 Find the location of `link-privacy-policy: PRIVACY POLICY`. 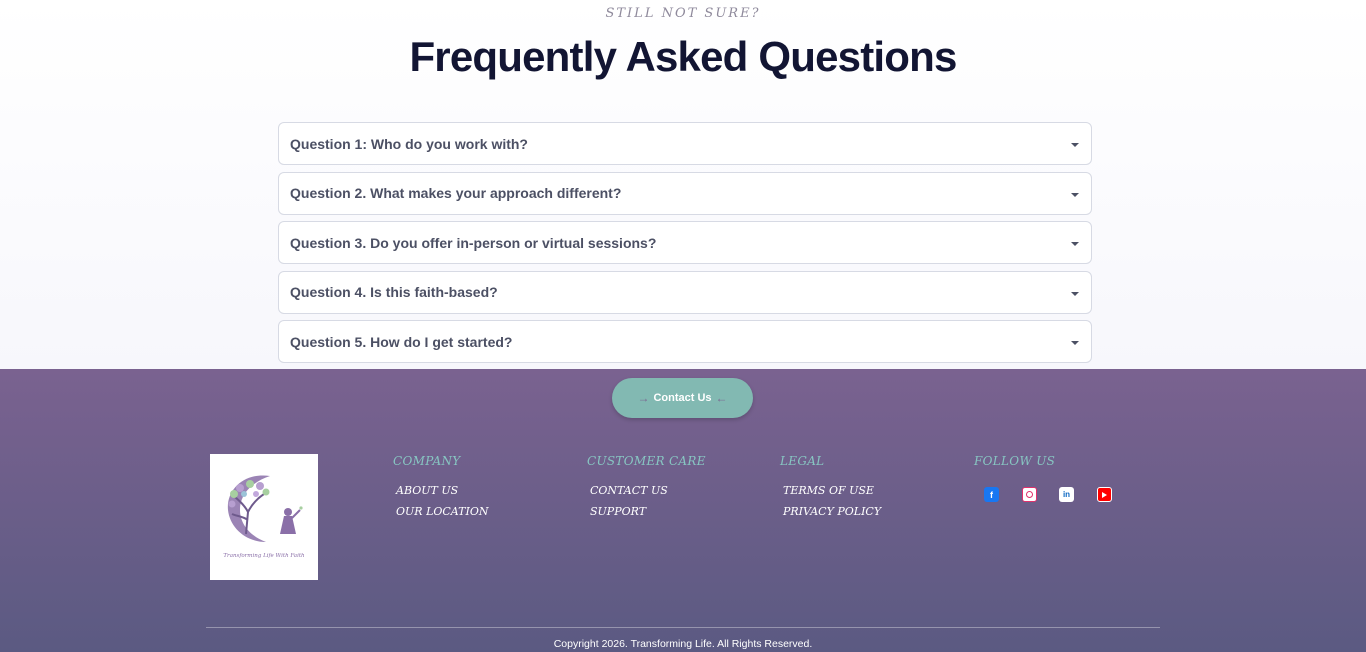

link-privacy-policy: PRIVACY POLICY is located at coordinates (830, 513).